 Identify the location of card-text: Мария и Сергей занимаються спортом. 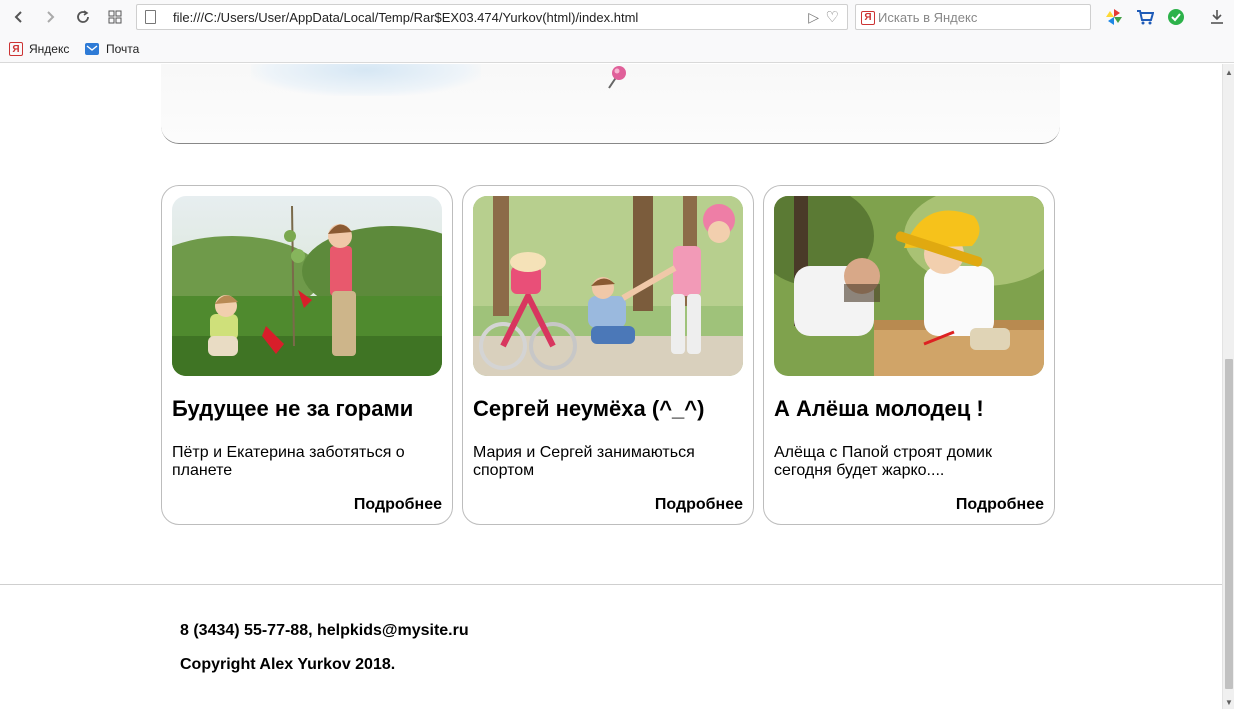
(584, 461).